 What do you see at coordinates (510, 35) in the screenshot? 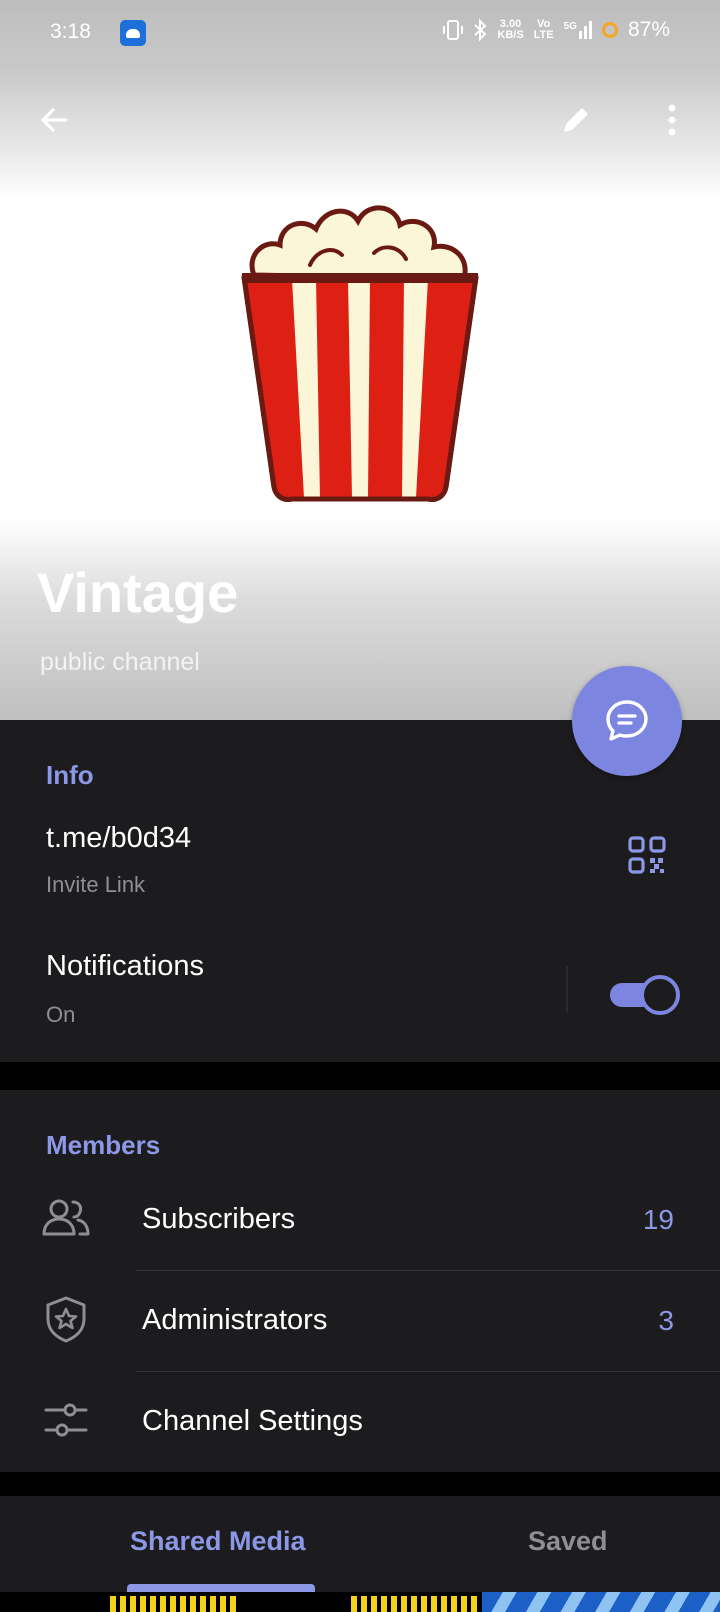
I see `net-speed-unit: KB/S` at bounding box center [510, 35].